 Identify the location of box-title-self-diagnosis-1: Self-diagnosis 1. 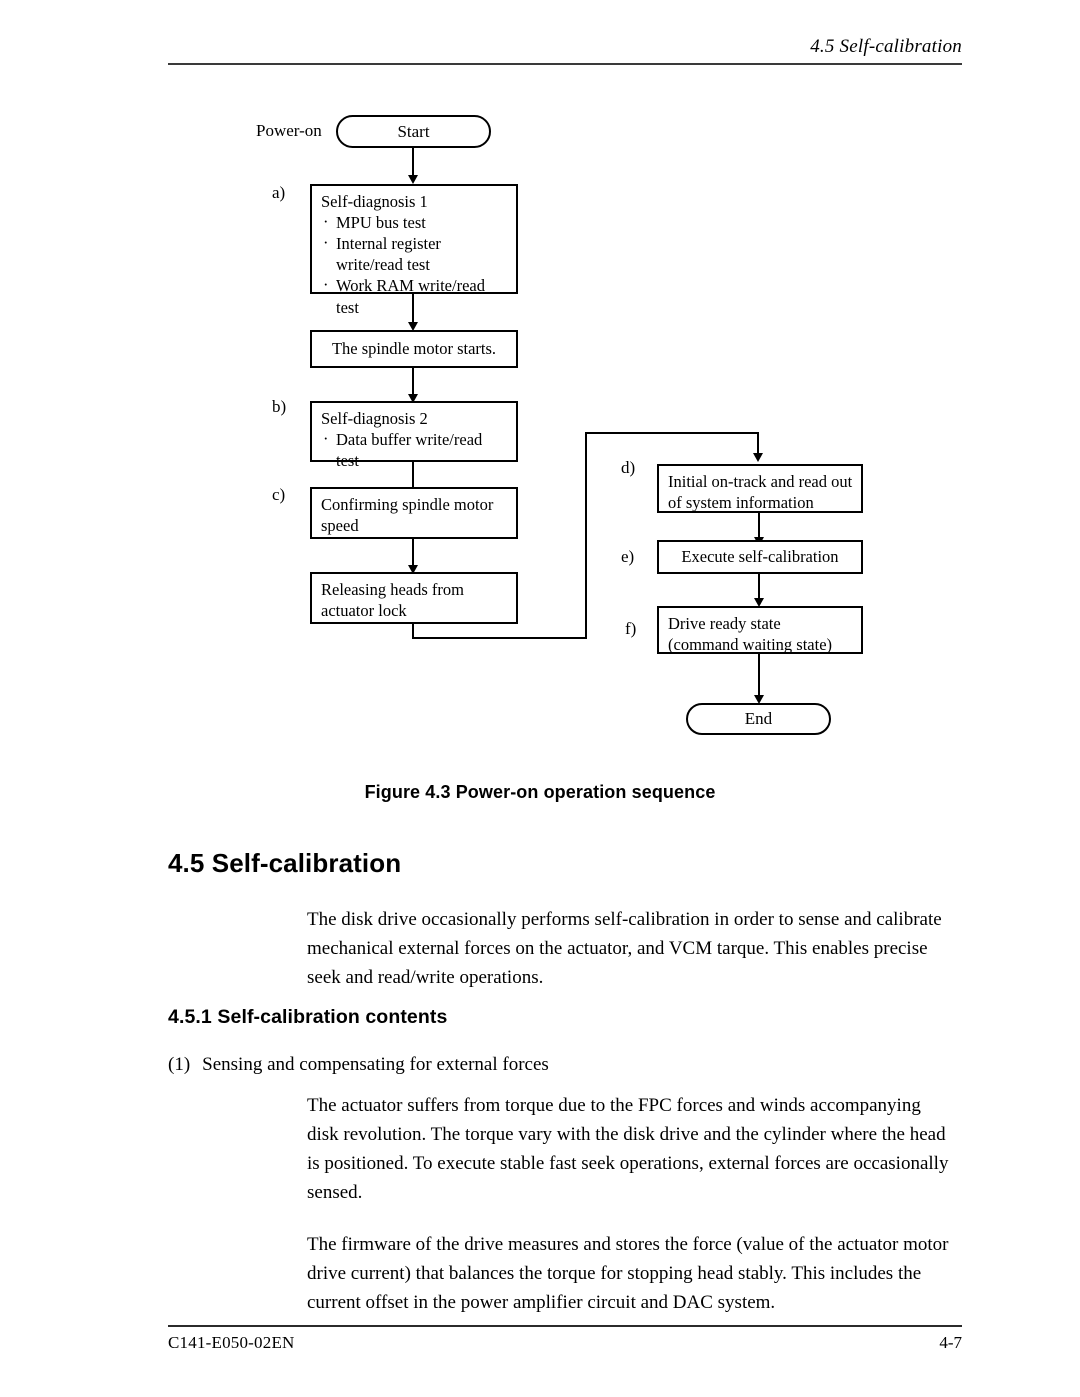
(374, 201).